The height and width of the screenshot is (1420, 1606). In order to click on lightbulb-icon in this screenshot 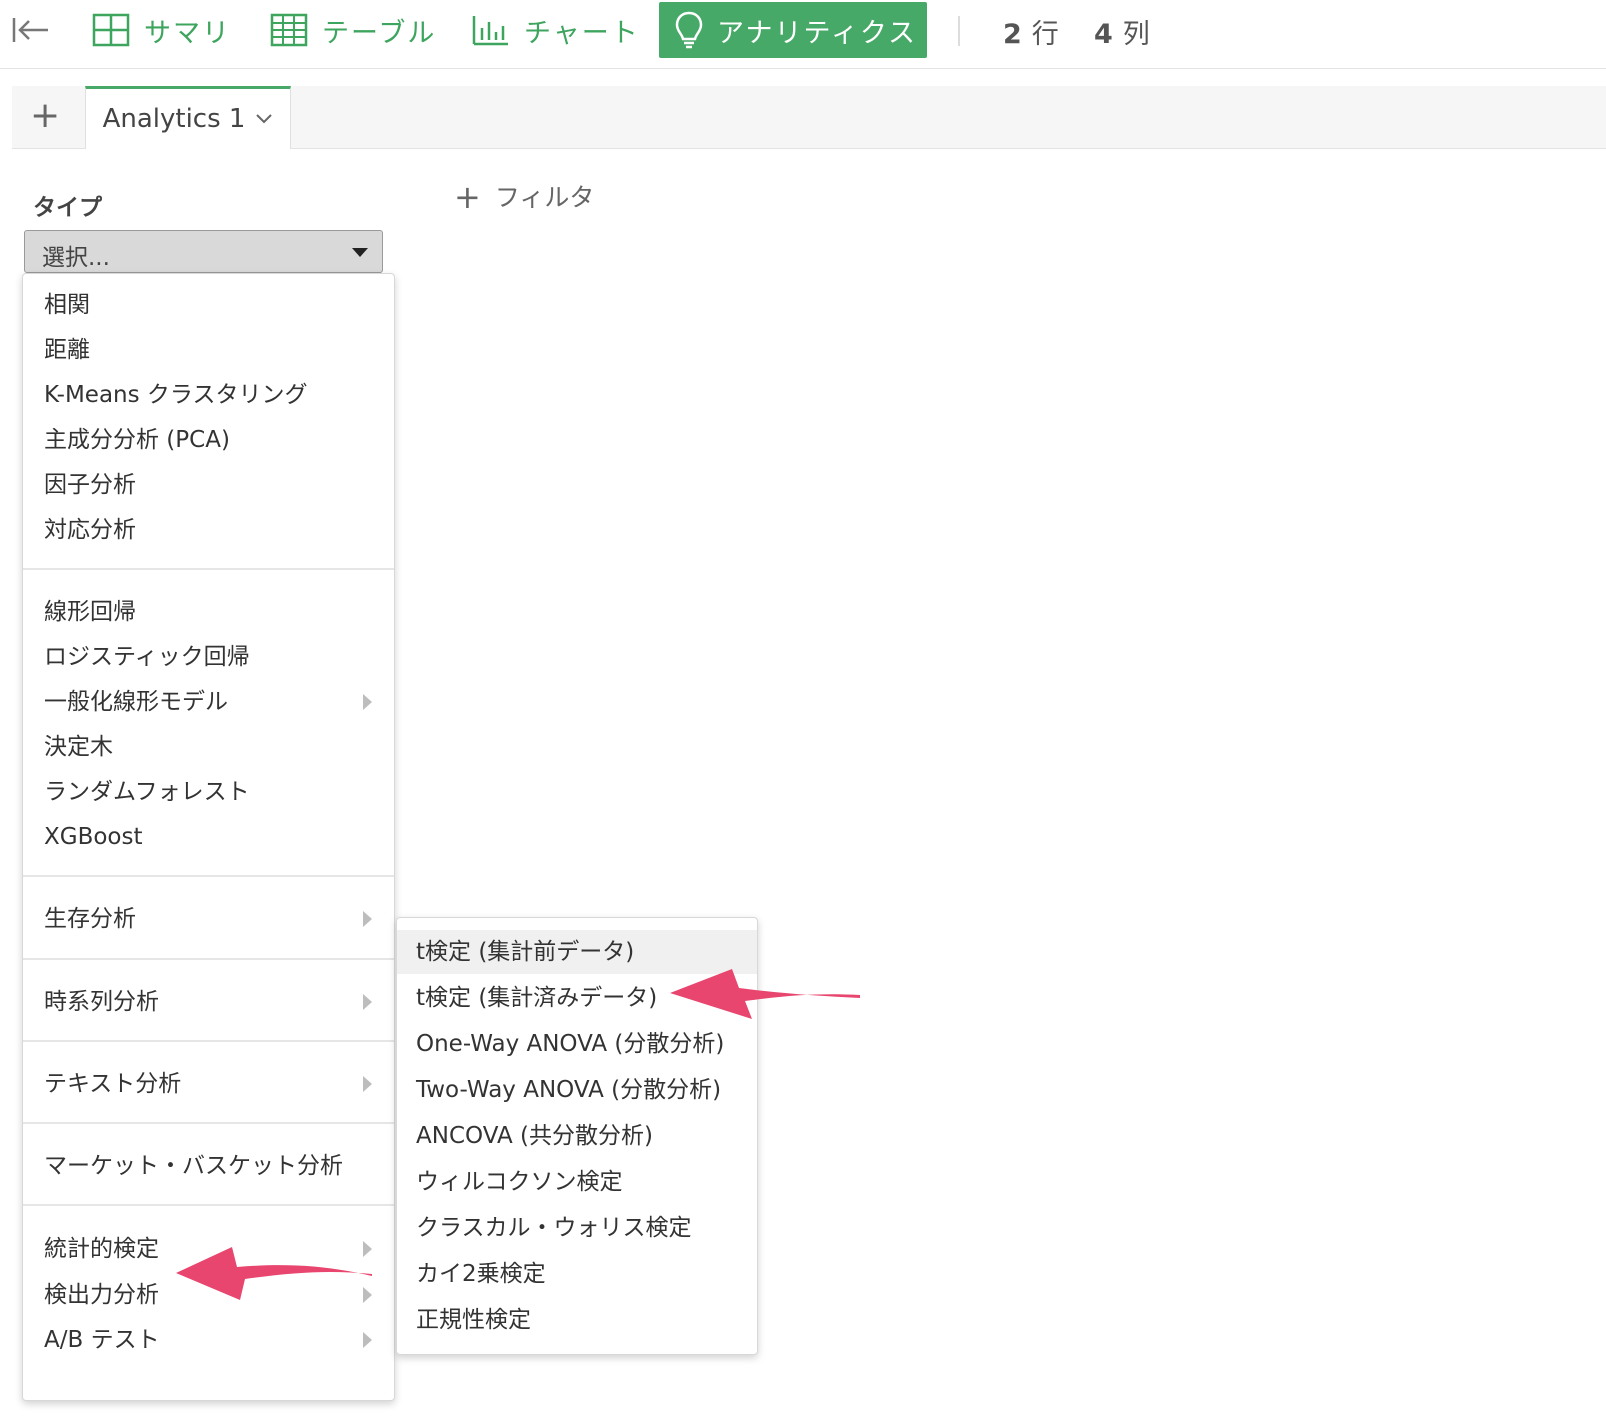, I will do `click(689, 30)`.